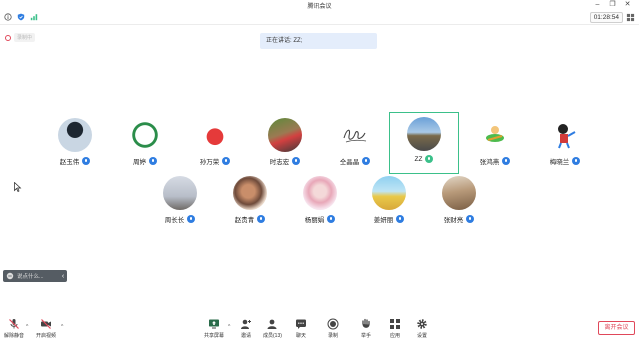 This screenshot has width=639, height=342. Describe the element at coordinates (27, 327) in the screenshot. I see `audio-options-caret-icon: ^` at that location.